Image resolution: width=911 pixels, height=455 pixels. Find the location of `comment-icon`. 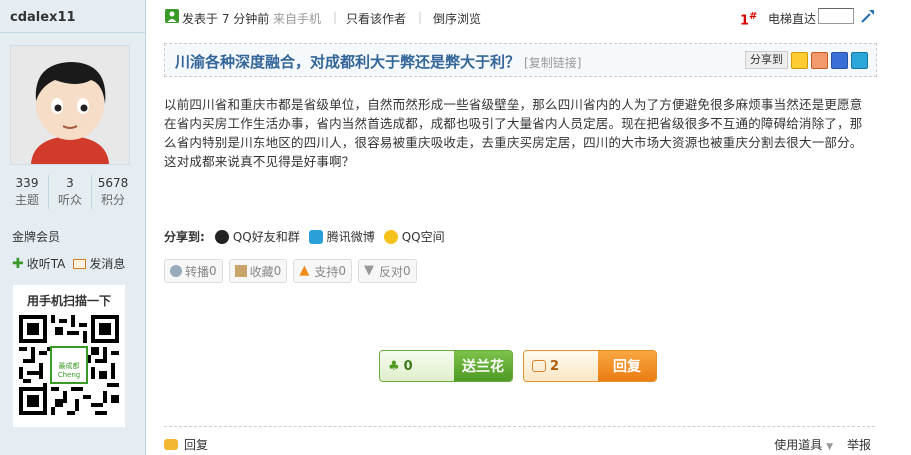

comment-icon is located at coordinates (539, 366).